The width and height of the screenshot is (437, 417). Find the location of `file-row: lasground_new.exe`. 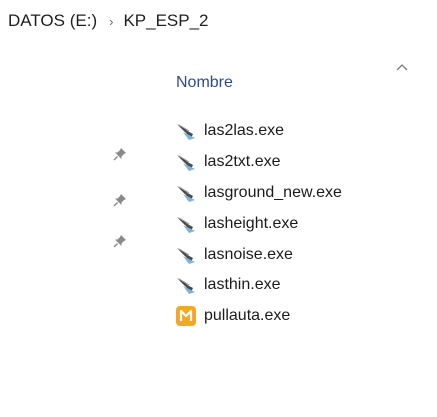

file-row: lasground_new.exe is located at coordinates (292, 193).